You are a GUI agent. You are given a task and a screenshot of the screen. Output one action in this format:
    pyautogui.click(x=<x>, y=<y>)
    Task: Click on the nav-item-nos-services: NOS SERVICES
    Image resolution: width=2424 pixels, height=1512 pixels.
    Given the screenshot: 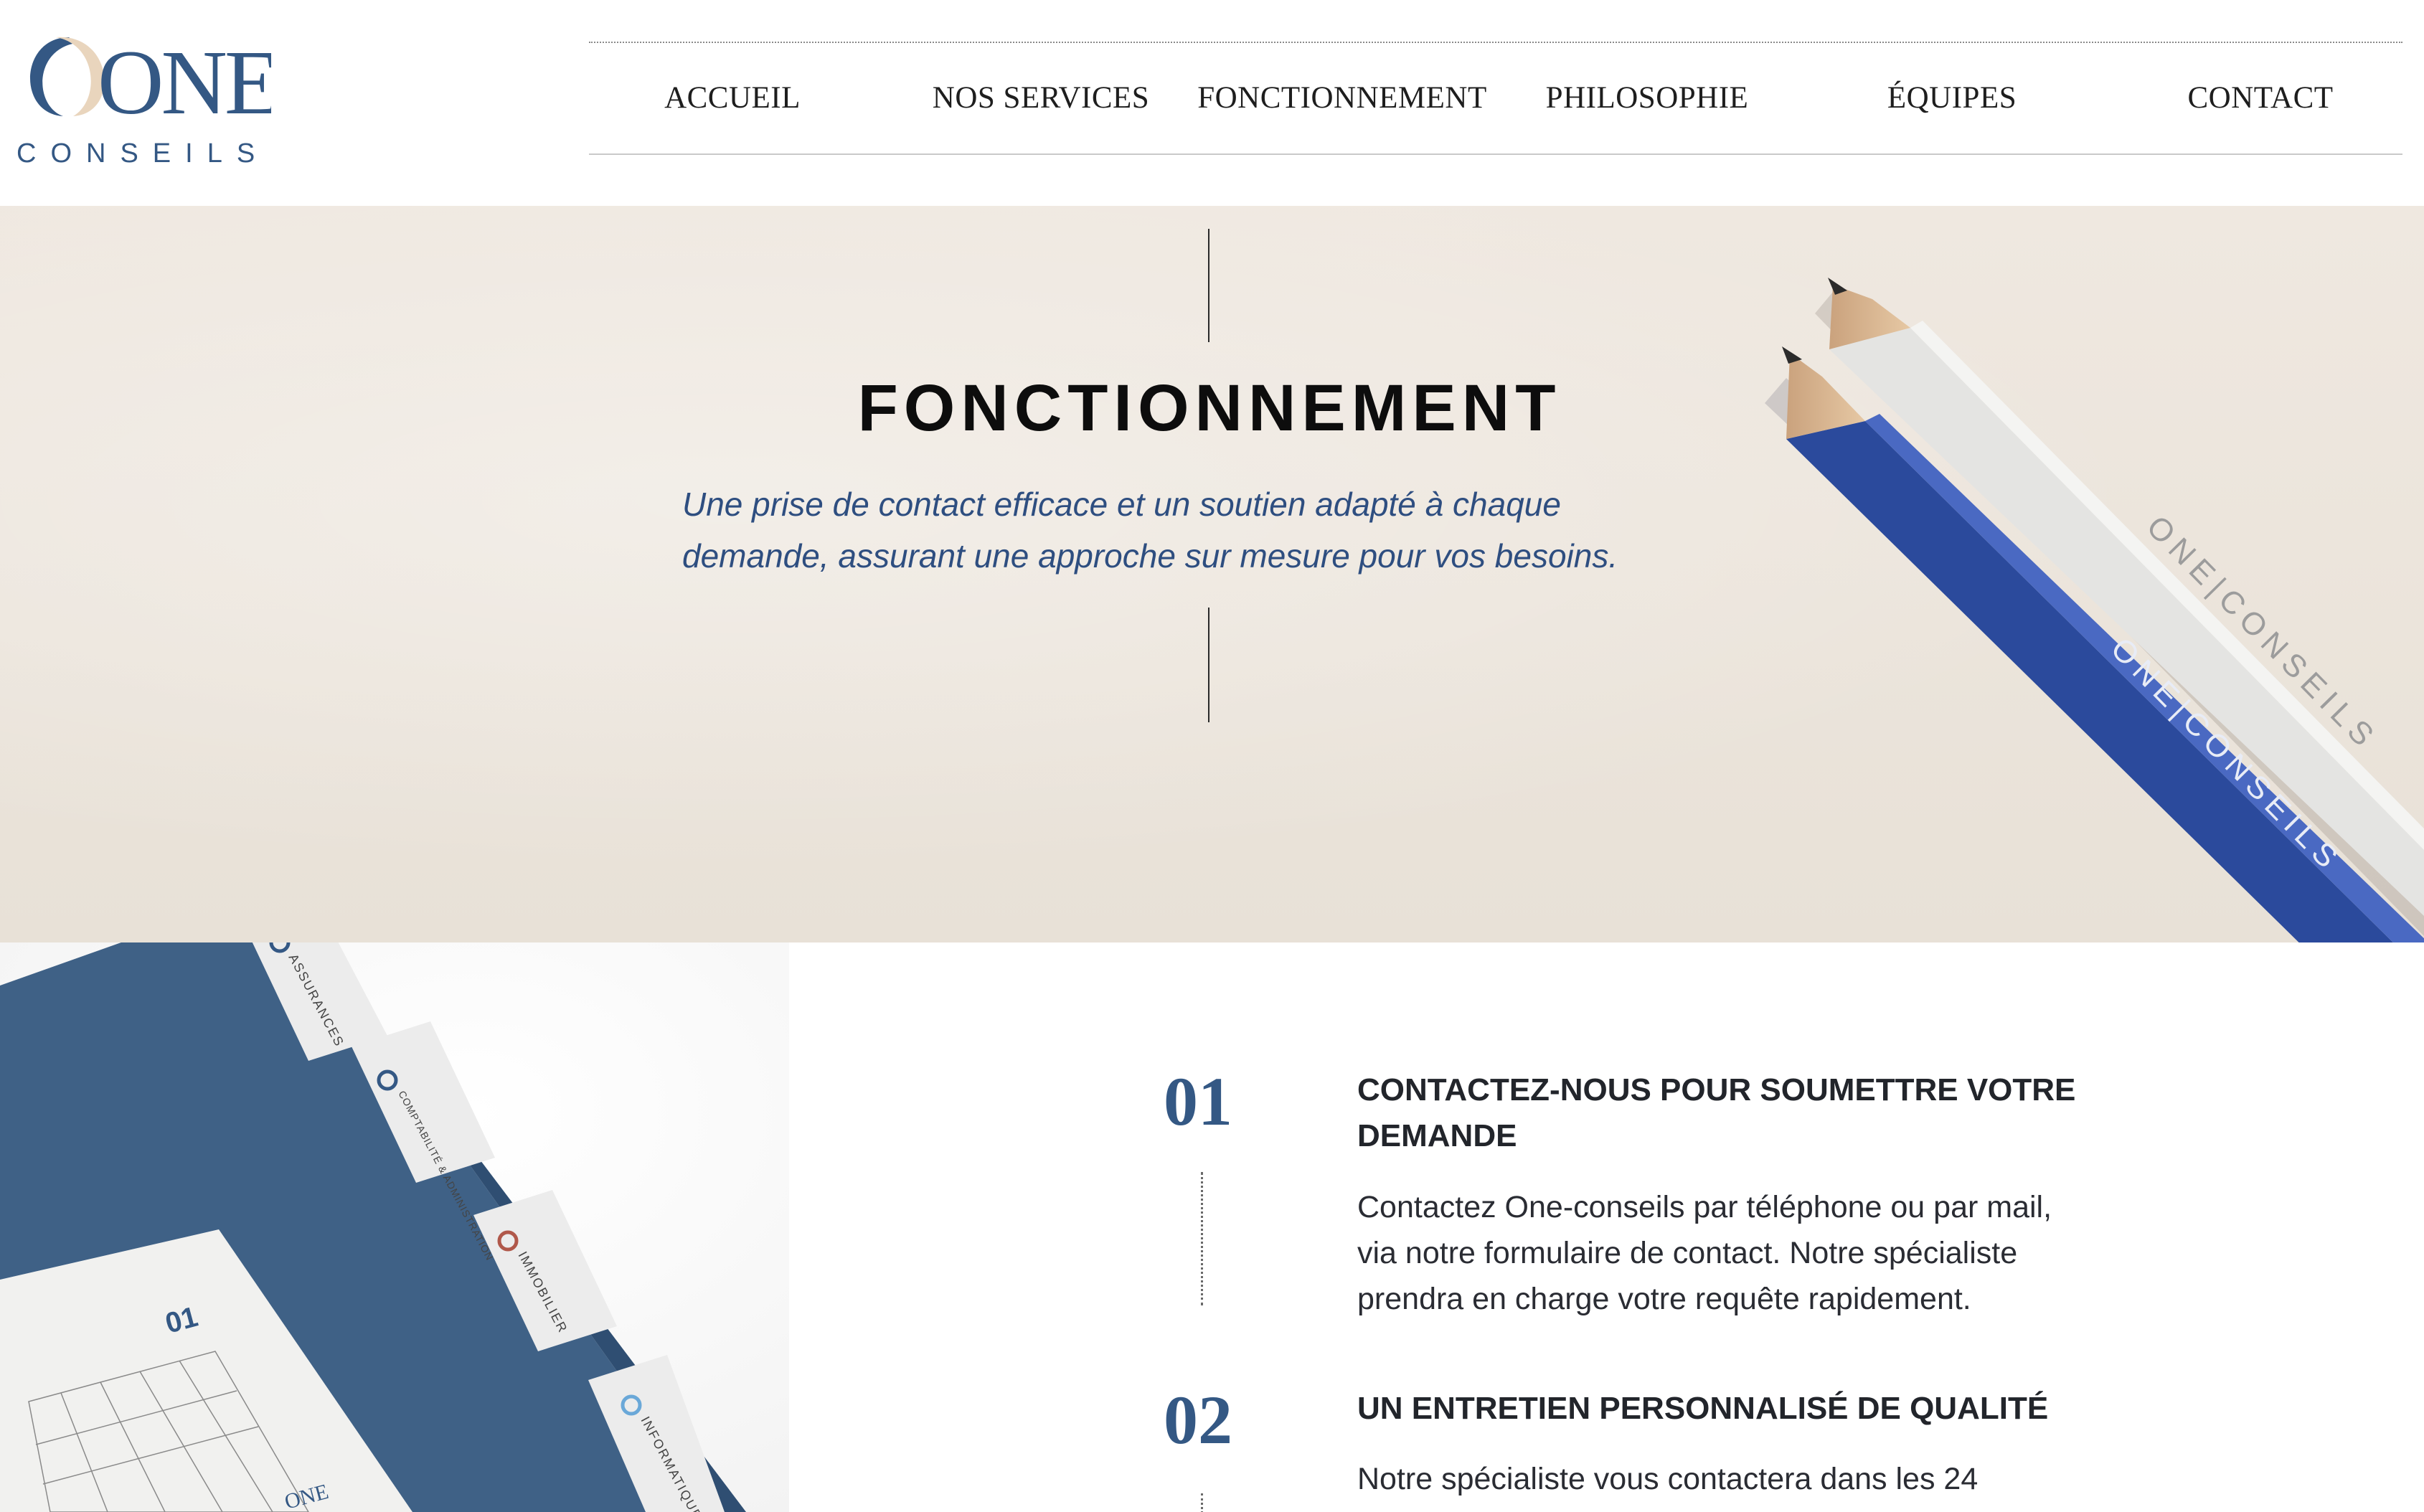 What is the action you would take?
    pyautogui.click(x=1041, y=98)
    